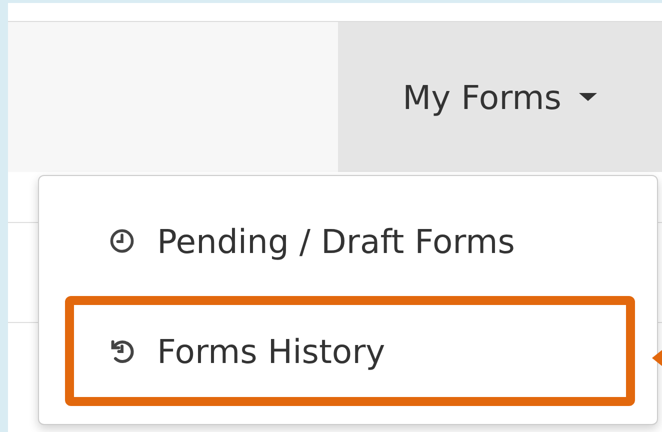 Image resolution: width=662 pixels, height=432 pixels. Describe the element at coordinates (657, 358) in the screenshot. I see `annotation-arrow` at that location.